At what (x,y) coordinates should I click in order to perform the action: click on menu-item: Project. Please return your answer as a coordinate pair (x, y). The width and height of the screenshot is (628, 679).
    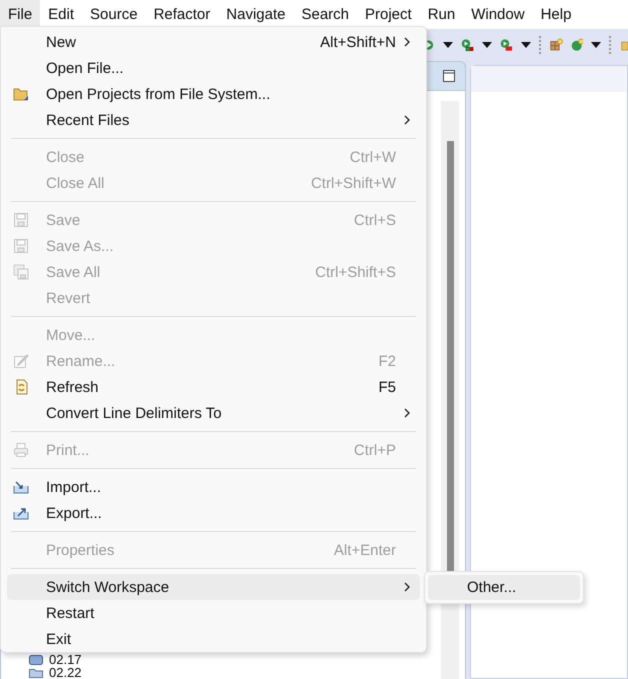
    Looking at the image, I should click on (388, 14).